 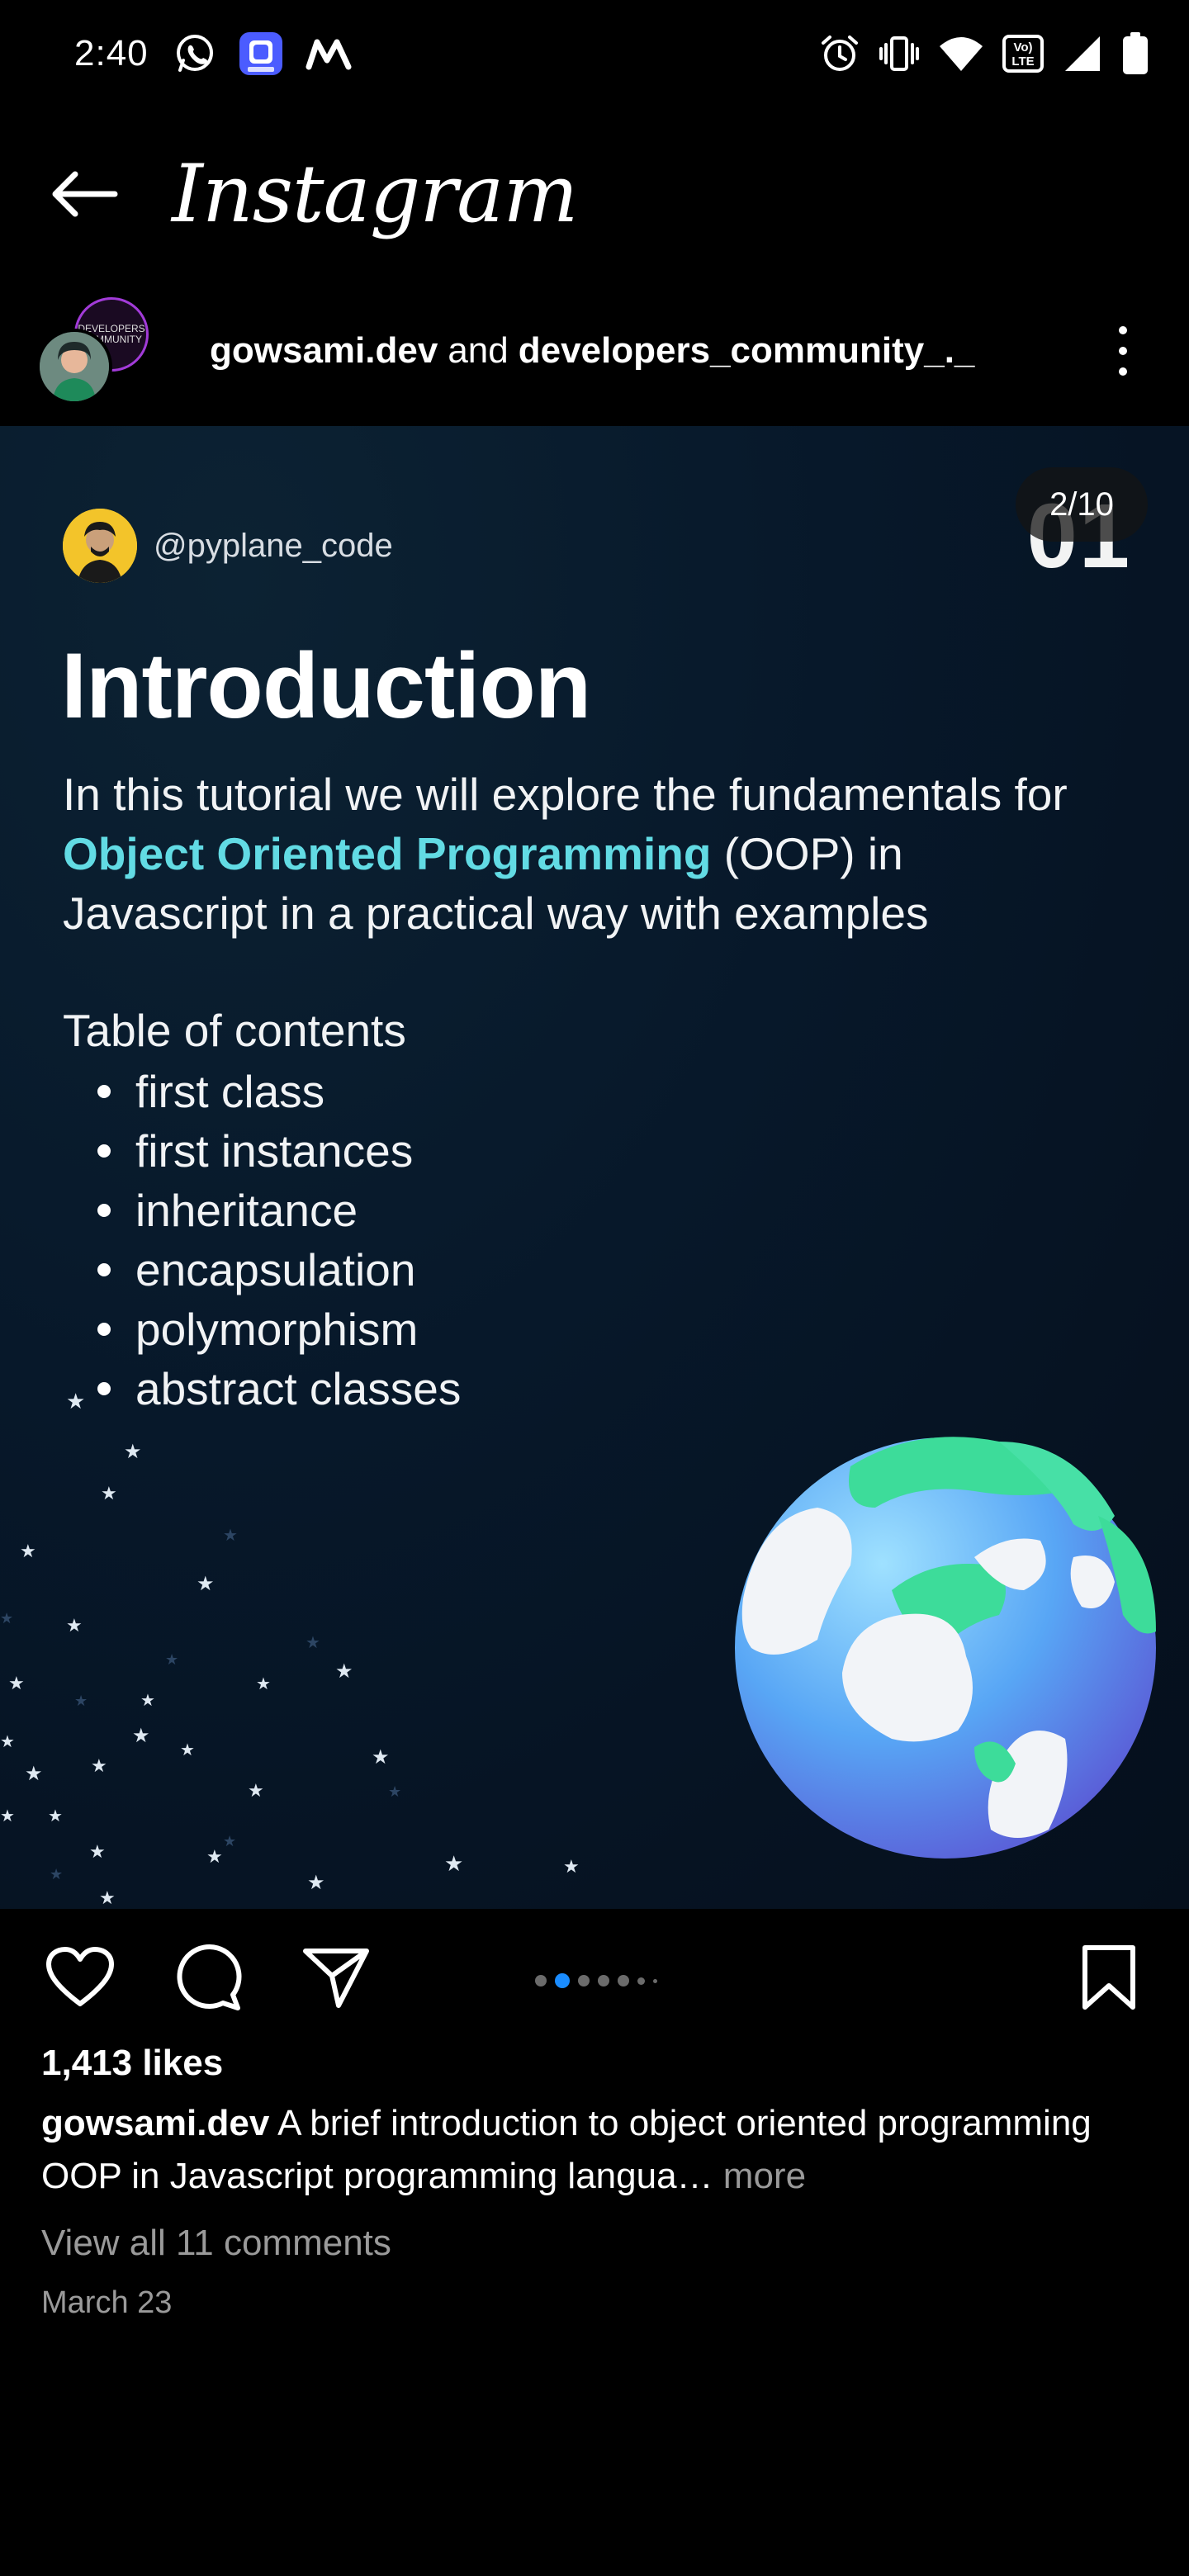 What do you see at coordinates (100, 546) in the screenshot?
I see `handle-avatar` at bounding box center [100, 546].